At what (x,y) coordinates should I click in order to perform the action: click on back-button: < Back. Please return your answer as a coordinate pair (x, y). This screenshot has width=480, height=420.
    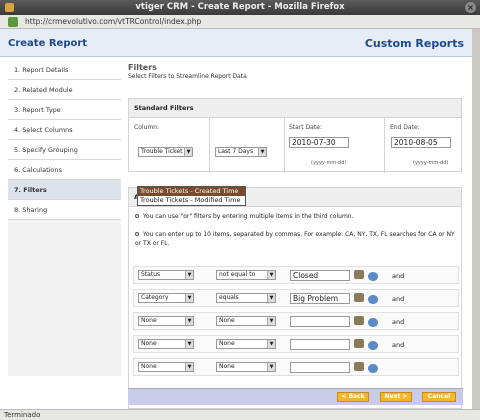
    Looking at the image, I should click on (353, 397).